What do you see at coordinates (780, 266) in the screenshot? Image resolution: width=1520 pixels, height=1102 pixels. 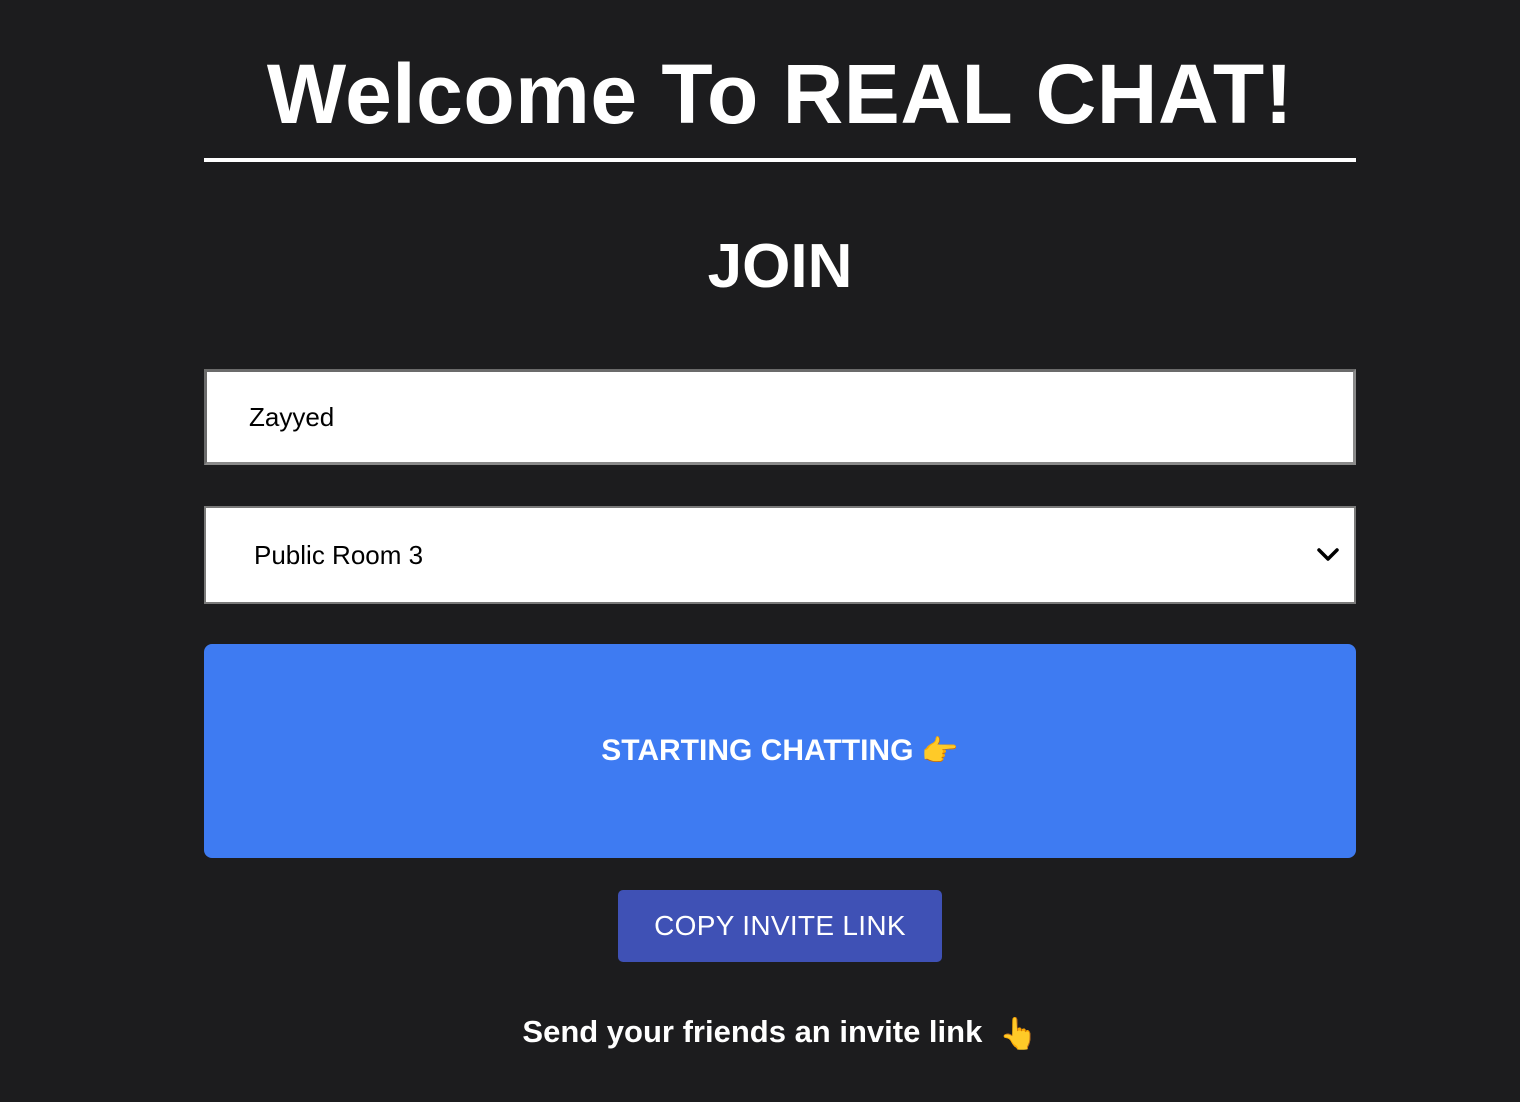 I see `join-heading: JOIN` at bounding box center [780, 266].